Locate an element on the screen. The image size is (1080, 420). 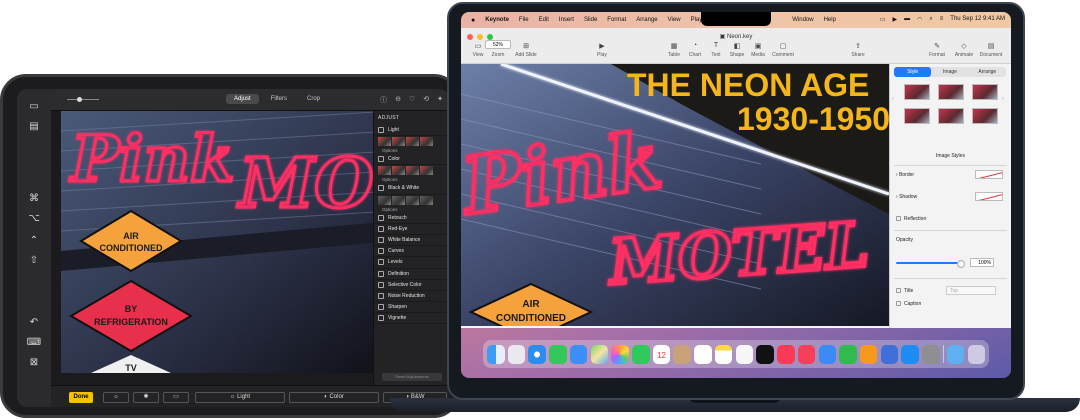
mode-light: ☼ Light is located at coordinates (240, 397).